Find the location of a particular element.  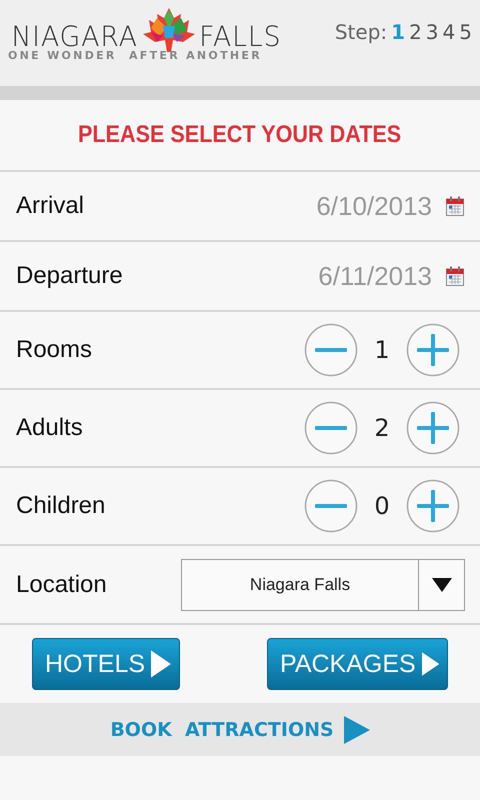

step-number: 5 is located at coordinates (465, 32).